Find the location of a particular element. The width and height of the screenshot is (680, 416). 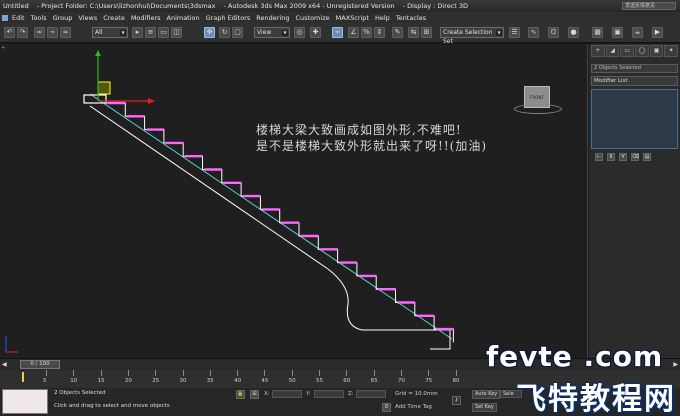

bind-space-warp-icon: ≈ is located at coordinates (65, 32).